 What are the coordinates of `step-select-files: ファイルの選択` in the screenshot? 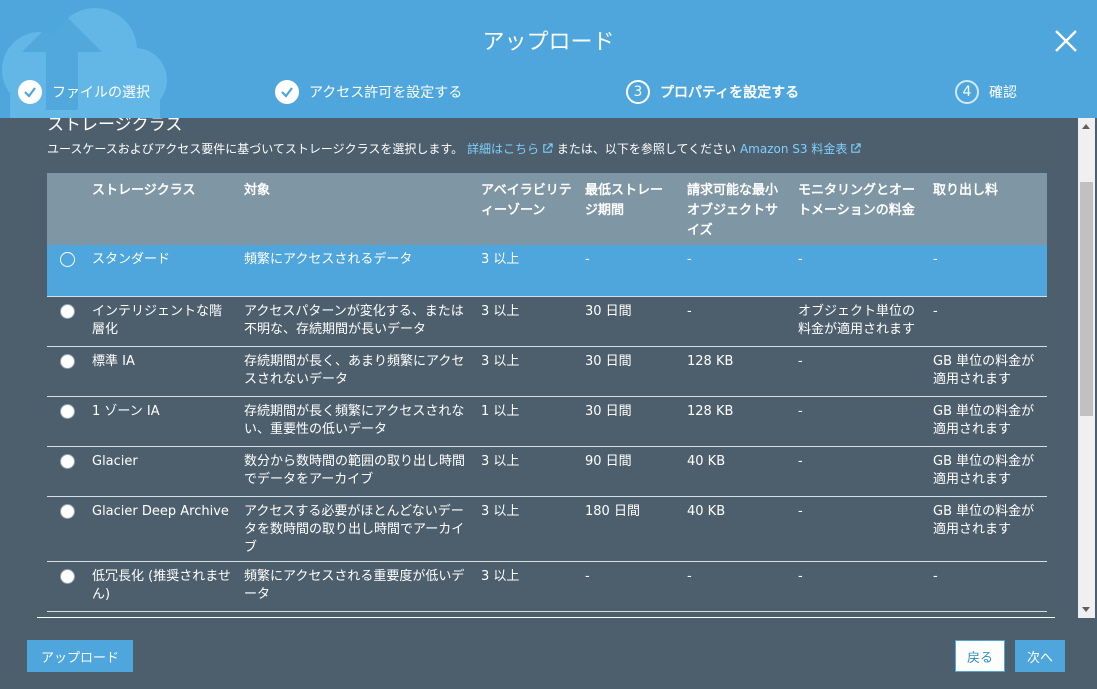 It's located at (84, 92).